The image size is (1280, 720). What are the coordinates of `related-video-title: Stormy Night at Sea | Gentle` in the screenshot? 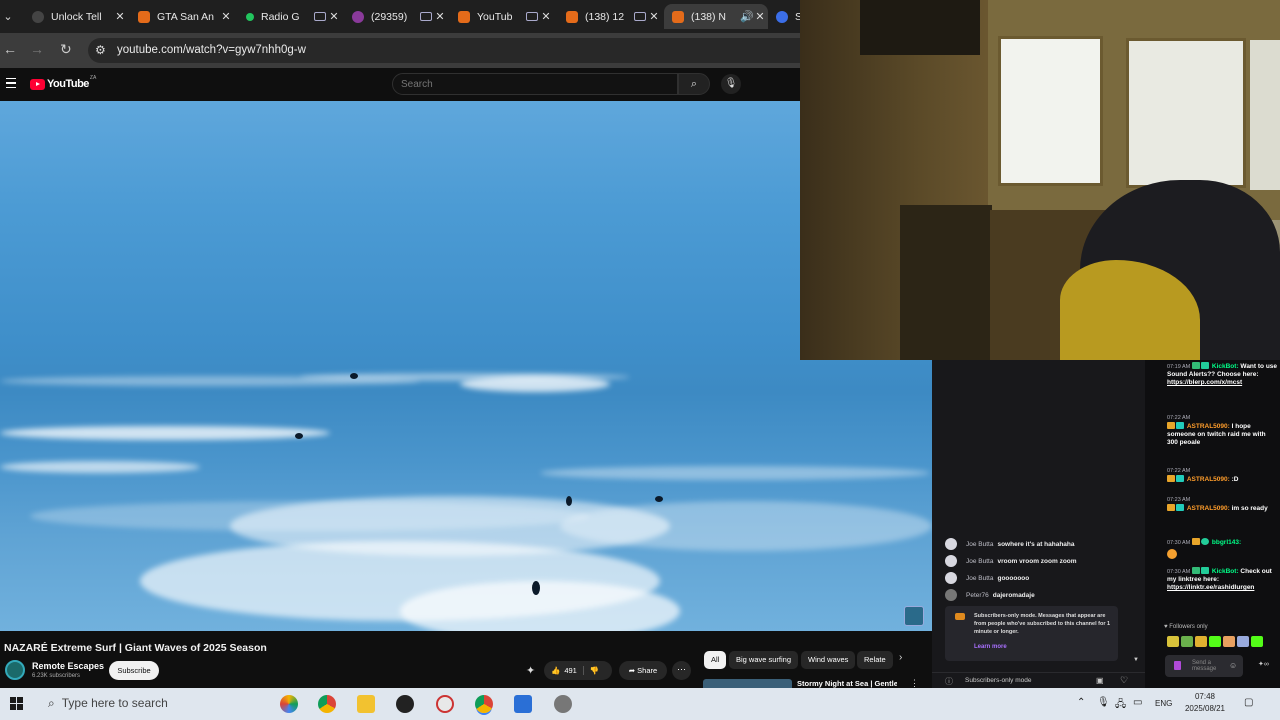 It's located at (847, 683).